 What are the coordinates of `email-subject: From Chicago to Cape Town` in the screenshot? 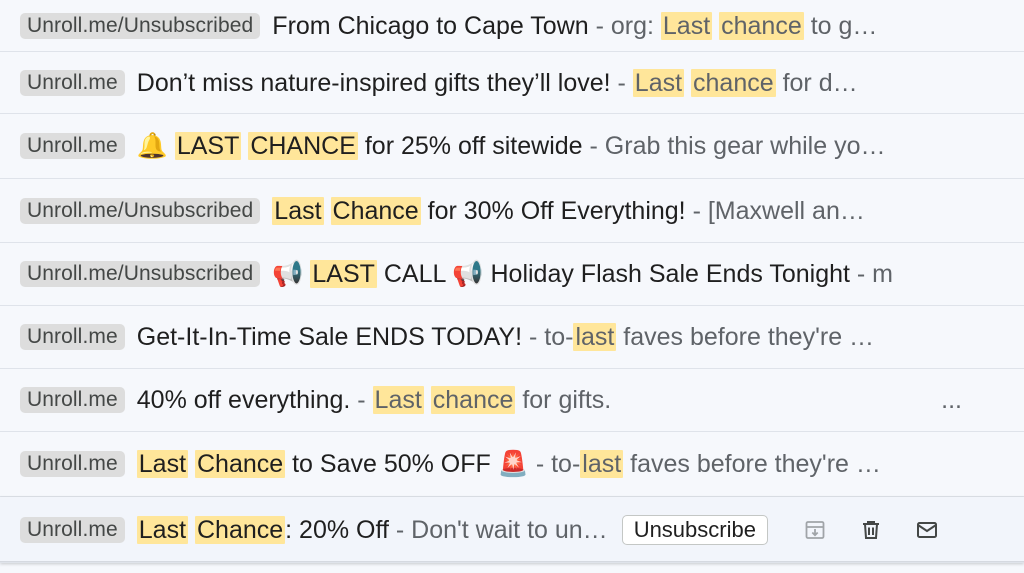 It's located at (430, 26).